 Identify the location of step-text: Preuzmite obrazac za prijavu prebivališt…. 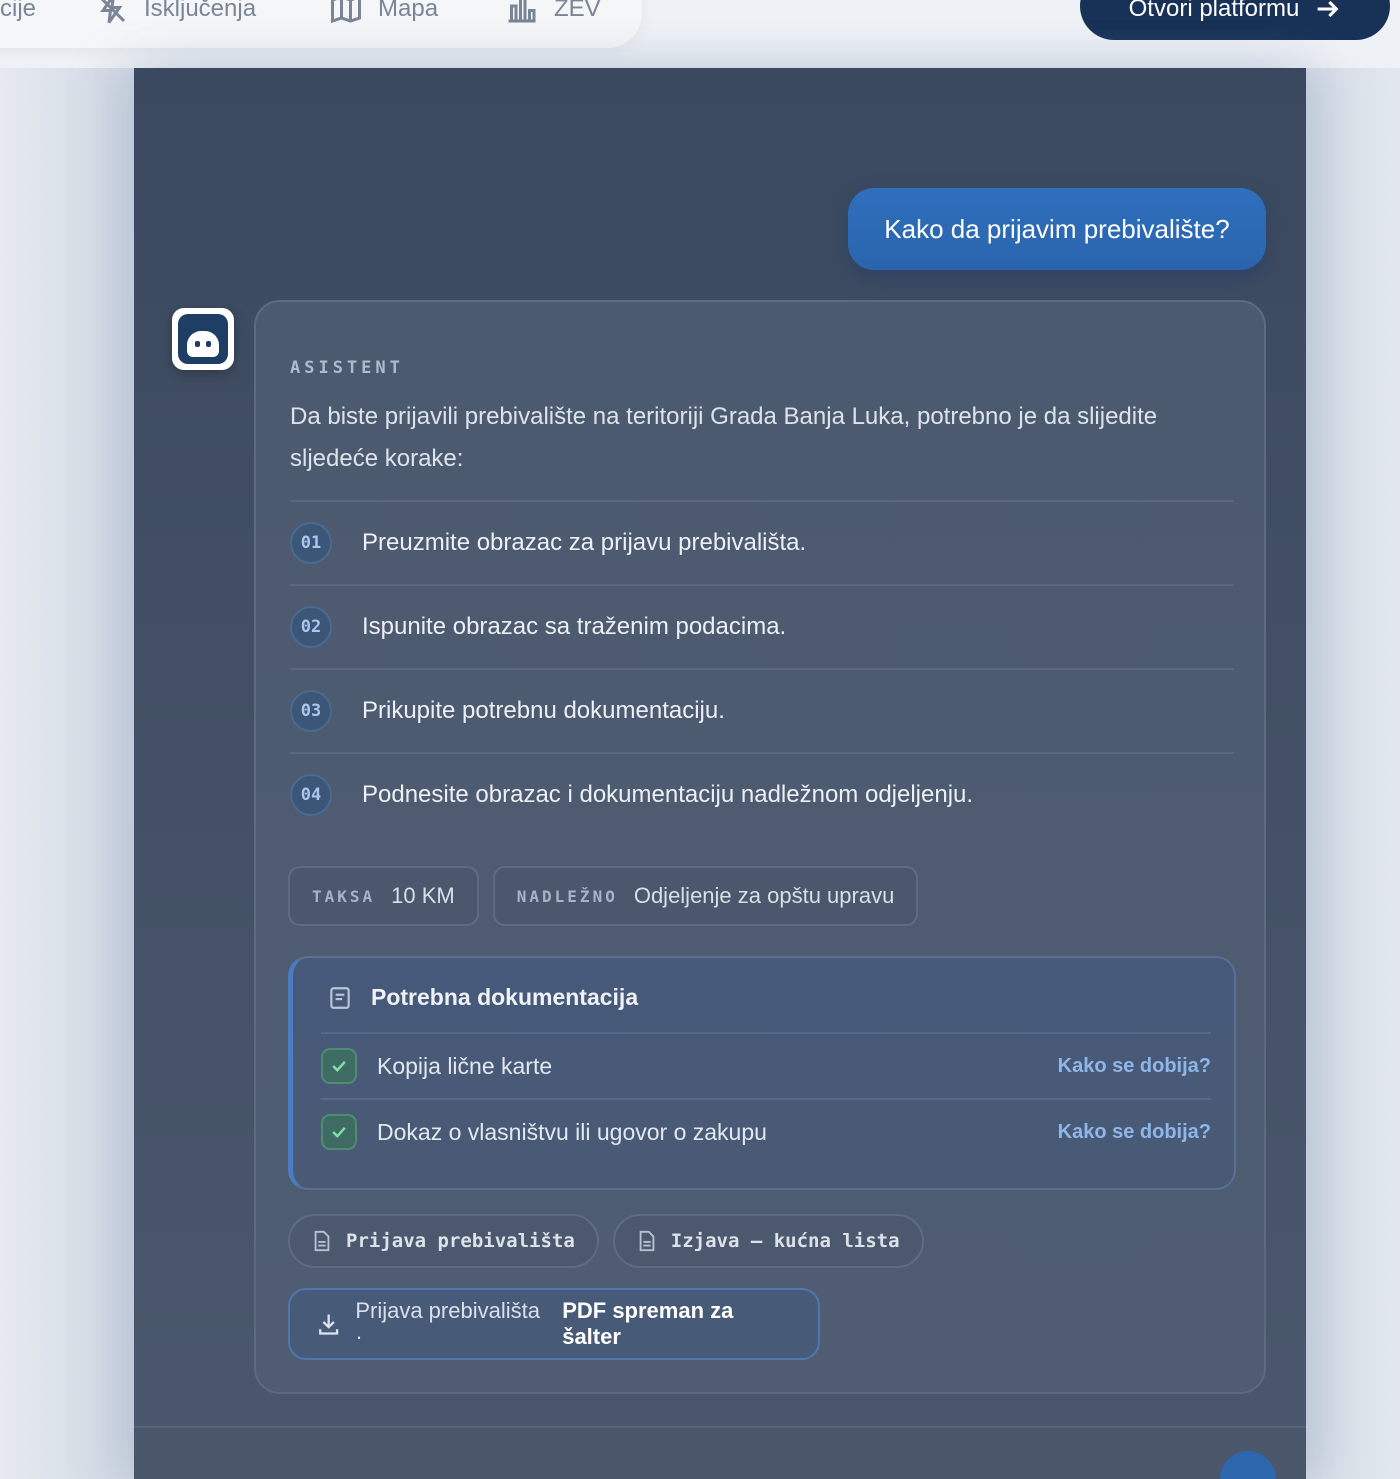
(584, 542).